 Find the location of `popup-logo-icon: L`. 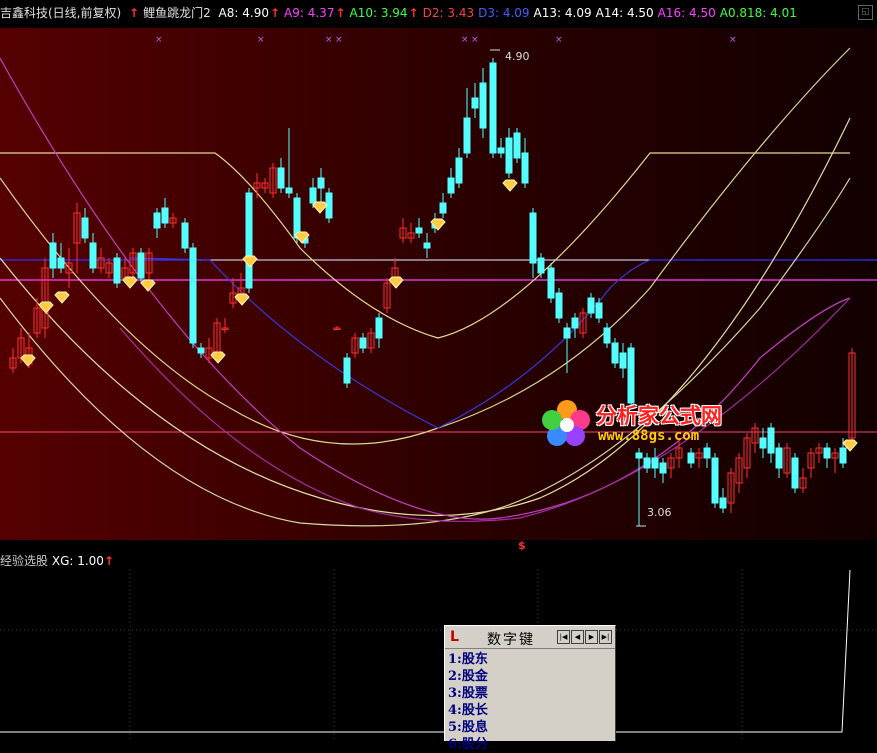

popup-logo-icon: L is located at coordinates (454, 637).